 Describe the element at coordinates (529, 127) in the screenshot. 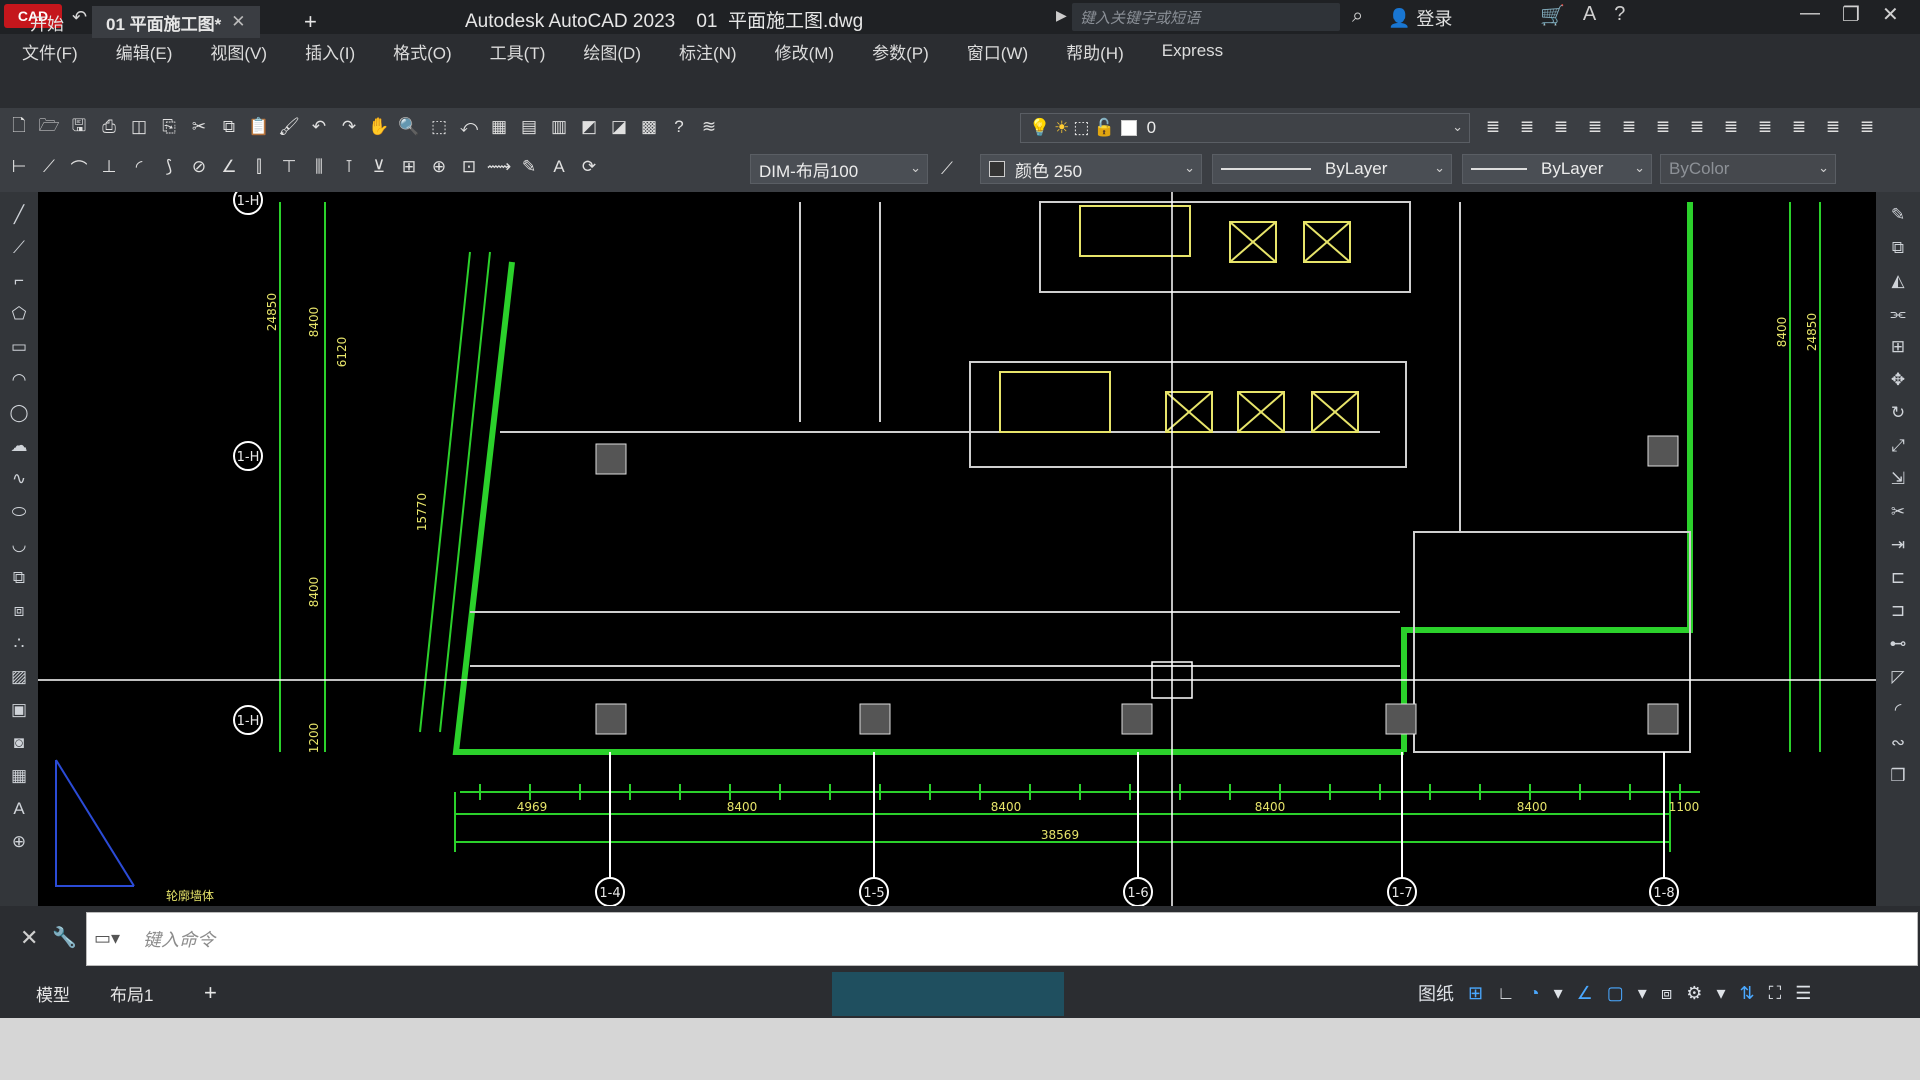

I see `design-center-icon: ▤` at that location.